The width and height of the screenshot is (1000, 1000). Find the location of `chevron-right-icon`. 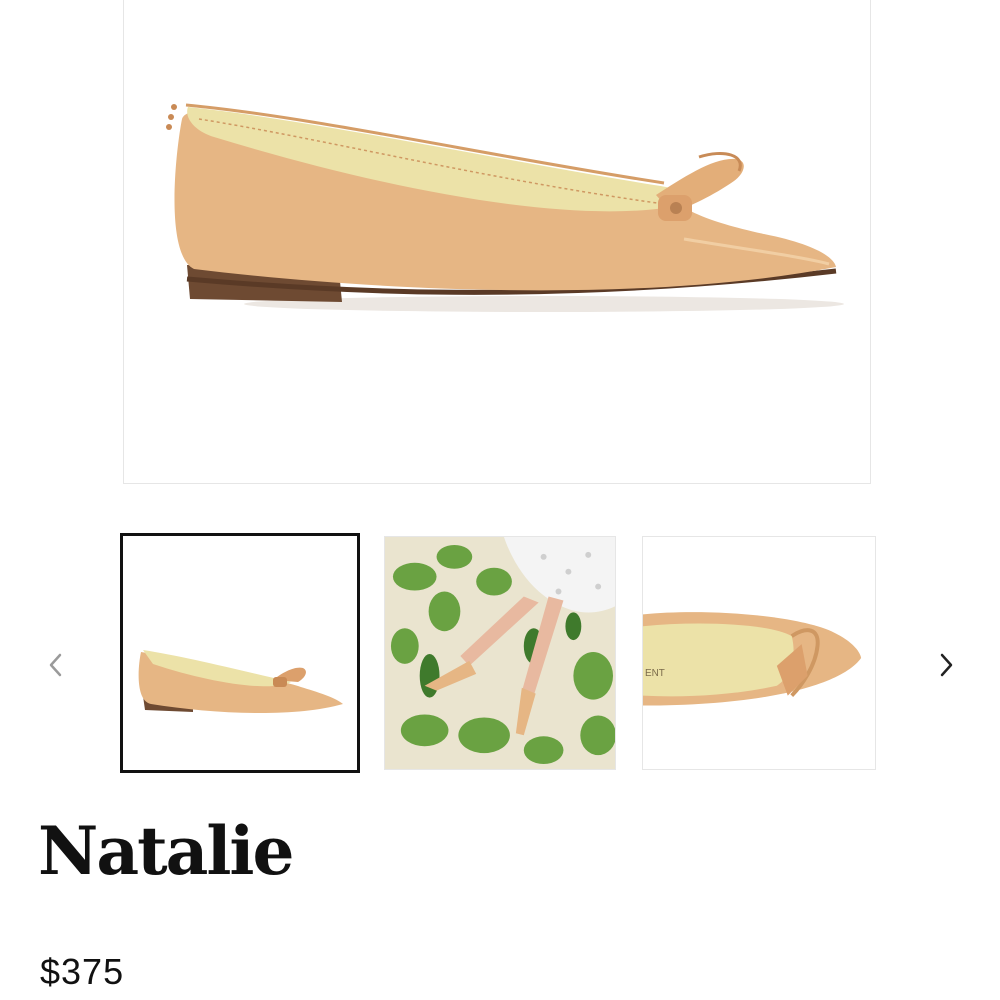

chevron-right-icon is located at coordinates (946, 665).